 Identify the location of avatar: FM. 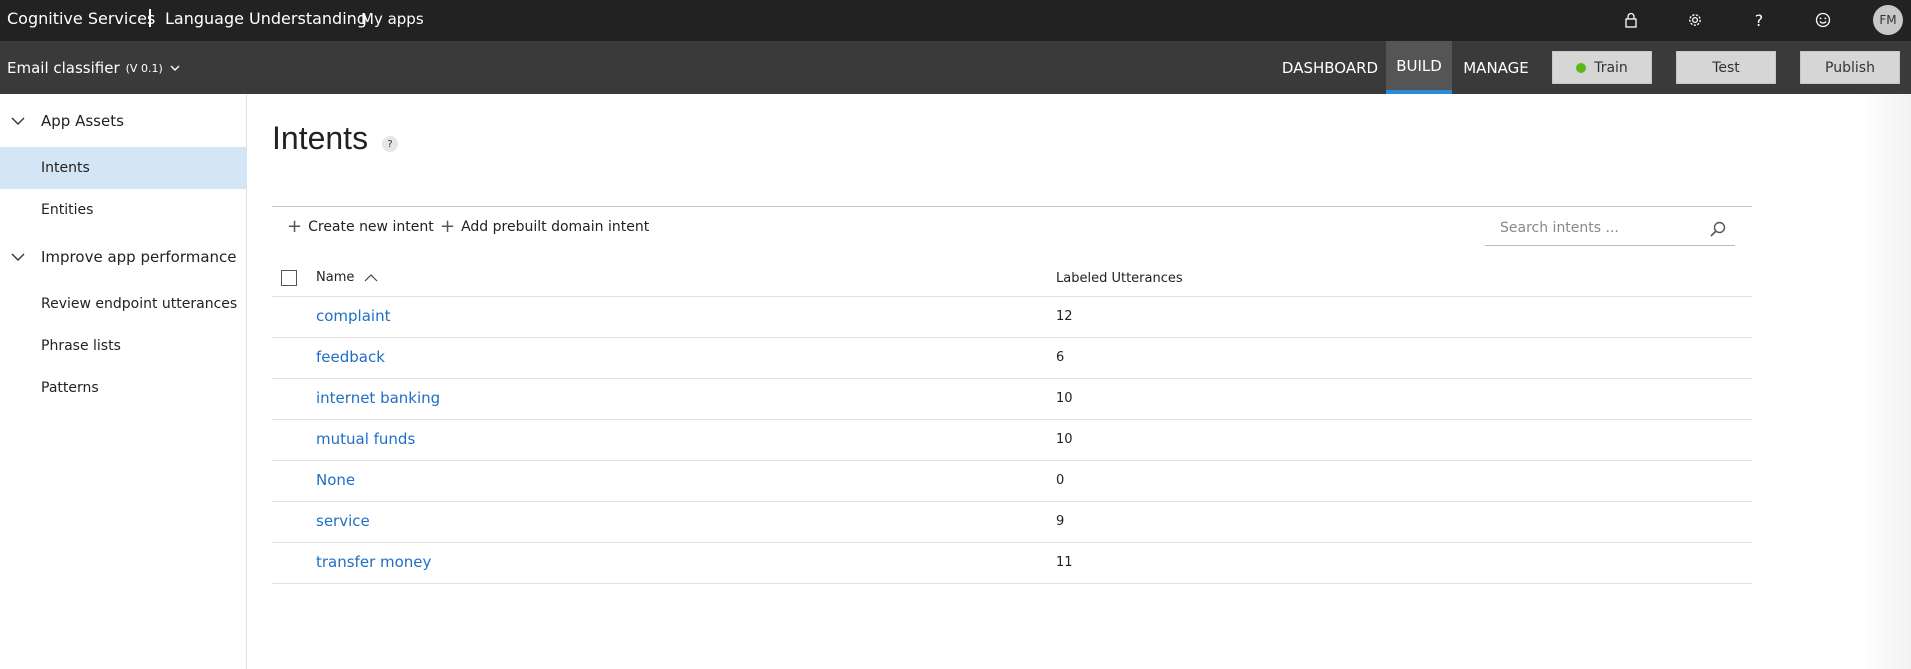
(1888, 20).